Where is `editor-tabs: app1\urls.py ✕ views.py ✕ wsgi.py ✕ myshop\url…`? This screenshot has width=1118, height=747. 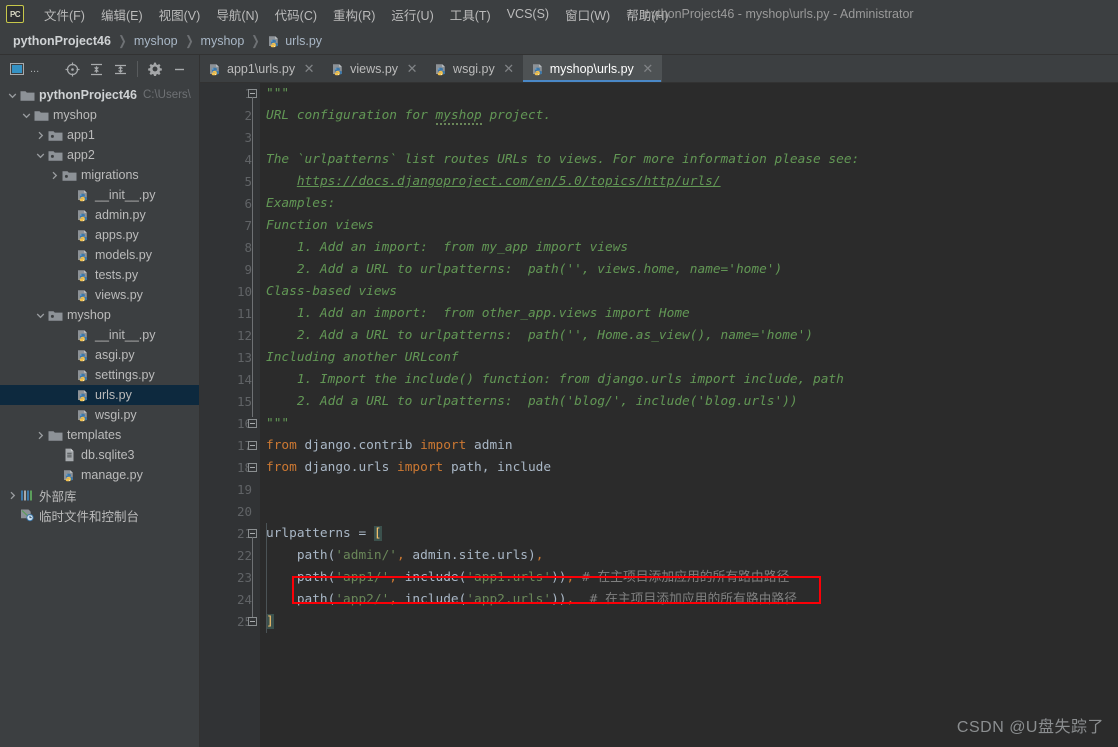 editor-tabs: app1\urls.py ✕ views.py ✕ wsgi.py ✕ myshop\url… is located at coordinates (659, 69).